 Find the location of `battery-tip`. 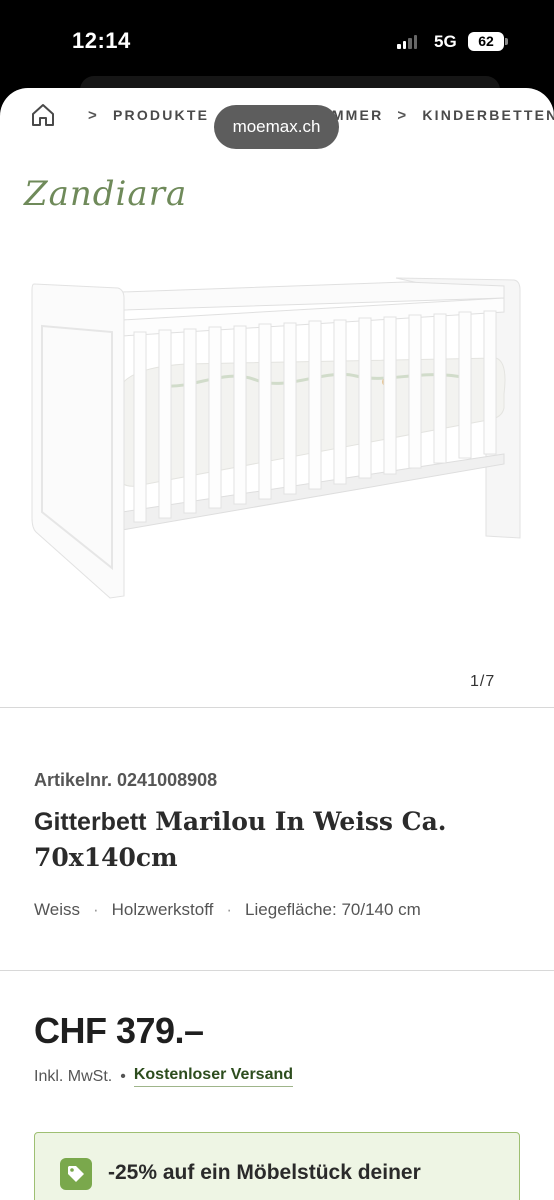

battery-tip is located at coordinates (506, 41).